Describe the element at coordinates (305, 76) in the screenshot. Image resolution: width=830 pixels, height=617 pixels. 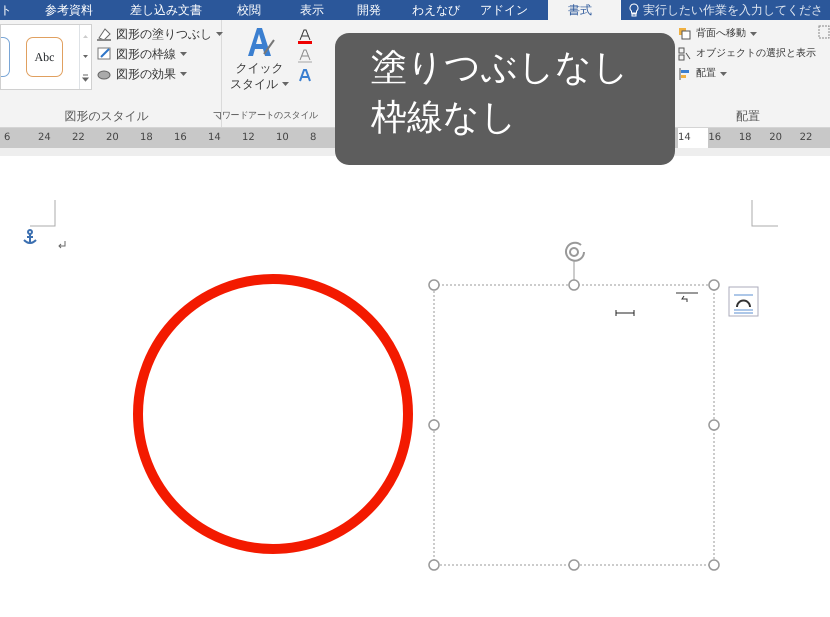
I see `text-effects-icon` at that location.